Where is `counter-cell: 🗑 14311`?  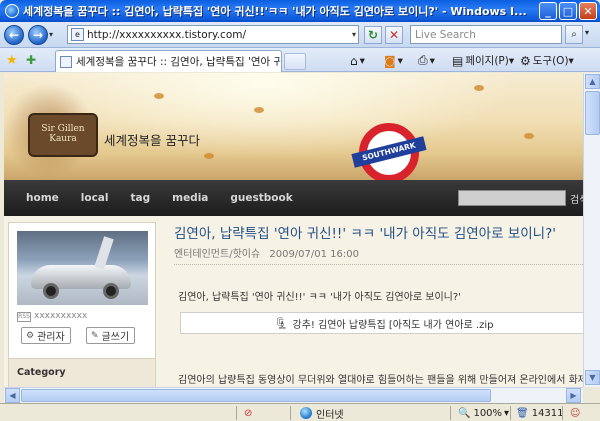
counter-cell: 🗑 14311 is located at coordinates (540, 413).